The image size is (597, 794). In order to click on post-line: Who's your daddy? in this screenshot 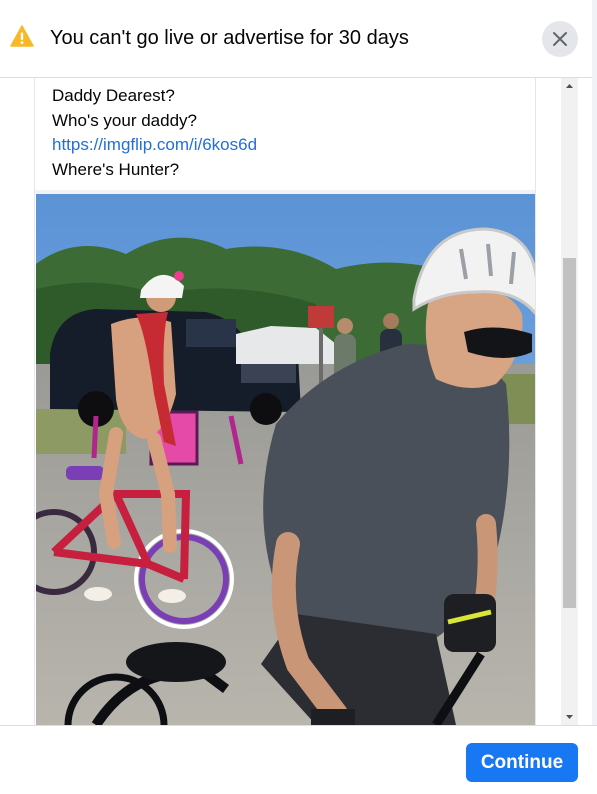, I will do `click(124, 120)`.